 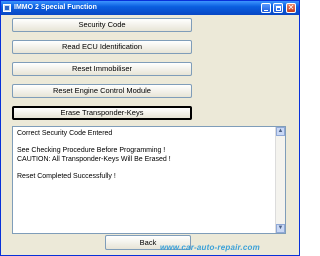 I want to click on close-icon: ✕, so click(x=291, y=7).